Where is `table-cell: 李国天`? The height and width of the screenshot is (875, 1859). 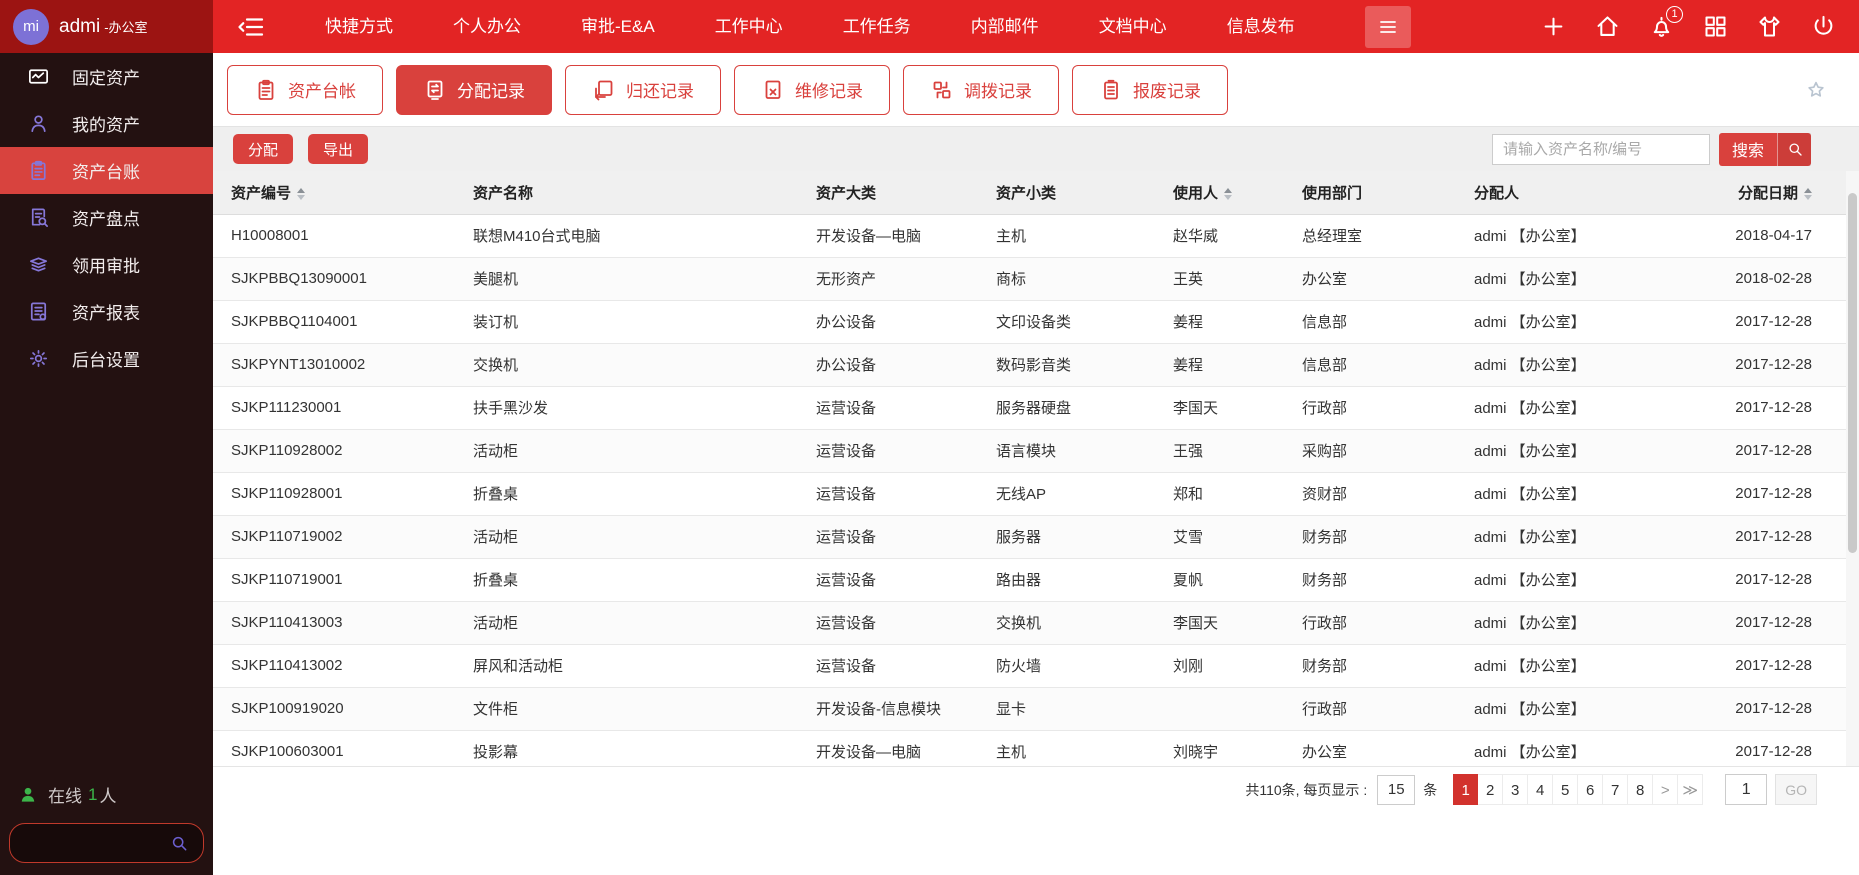 table-cell: 李国天 is located at coordinates (1219, 408).